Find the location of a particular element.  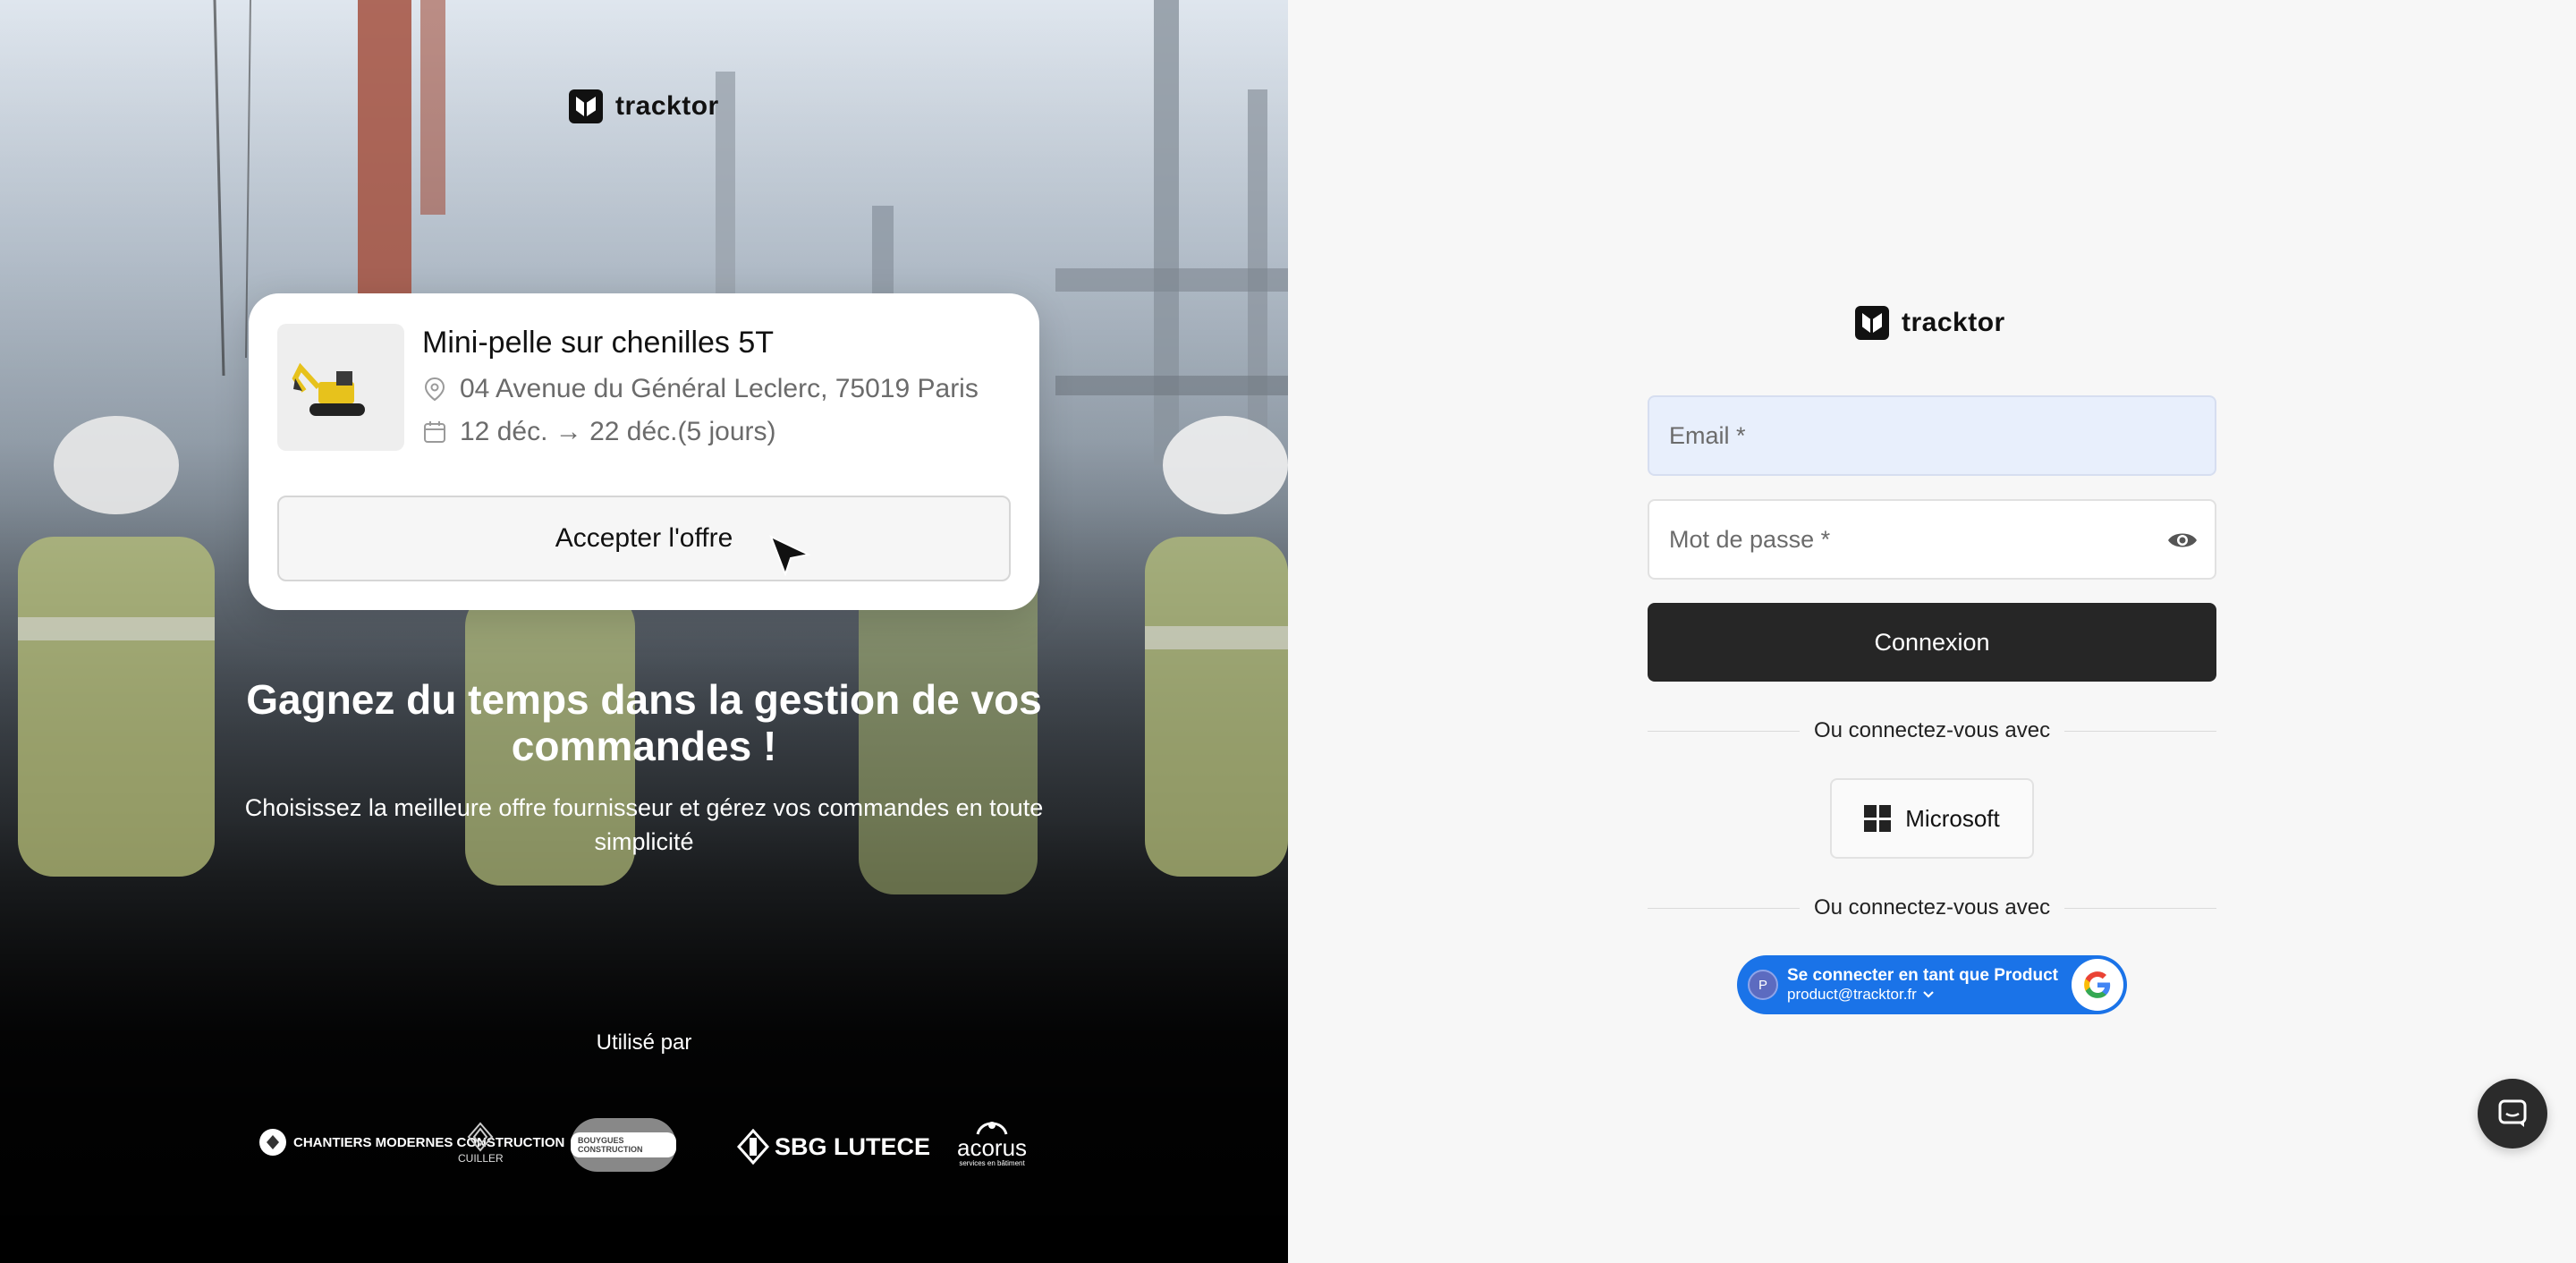

email-placeholder: Email * is located at coordinates (1707, 435).